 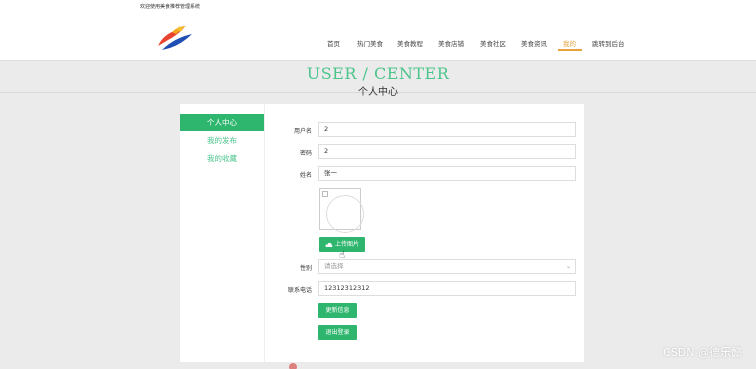 I want to click on nav-hot-food: 热门美食, so click(x=370, y=43).